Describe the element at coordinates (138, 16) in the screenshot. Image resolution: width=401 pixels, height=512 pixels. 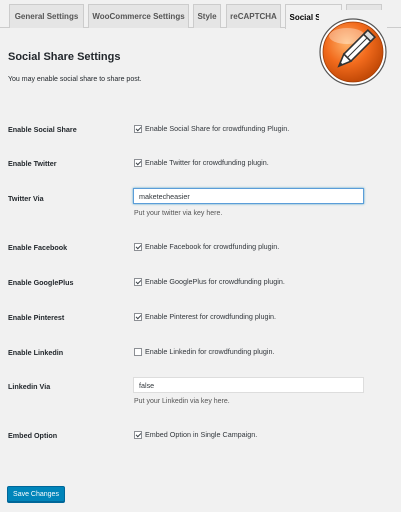
I see `tab-woocommerce-settings: WooCommerce Settings` at that location.